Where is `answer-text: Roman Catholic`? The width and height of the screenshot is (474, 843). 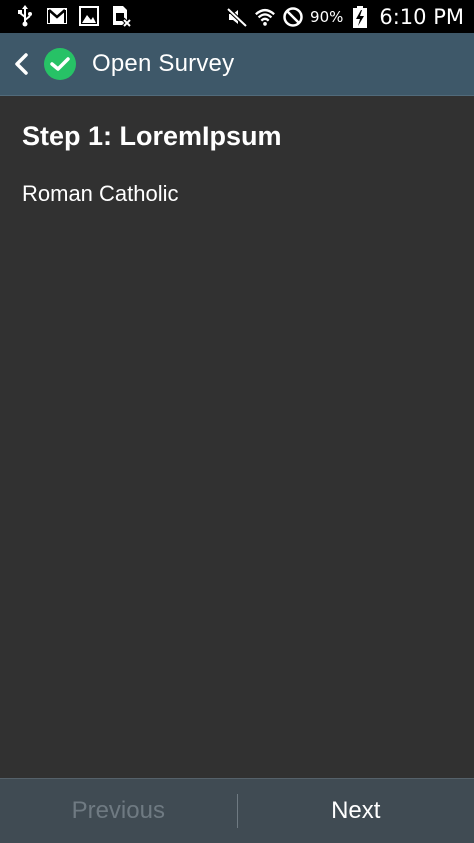
answer-text: Roman Catholic is located at coordinates (100, 194).